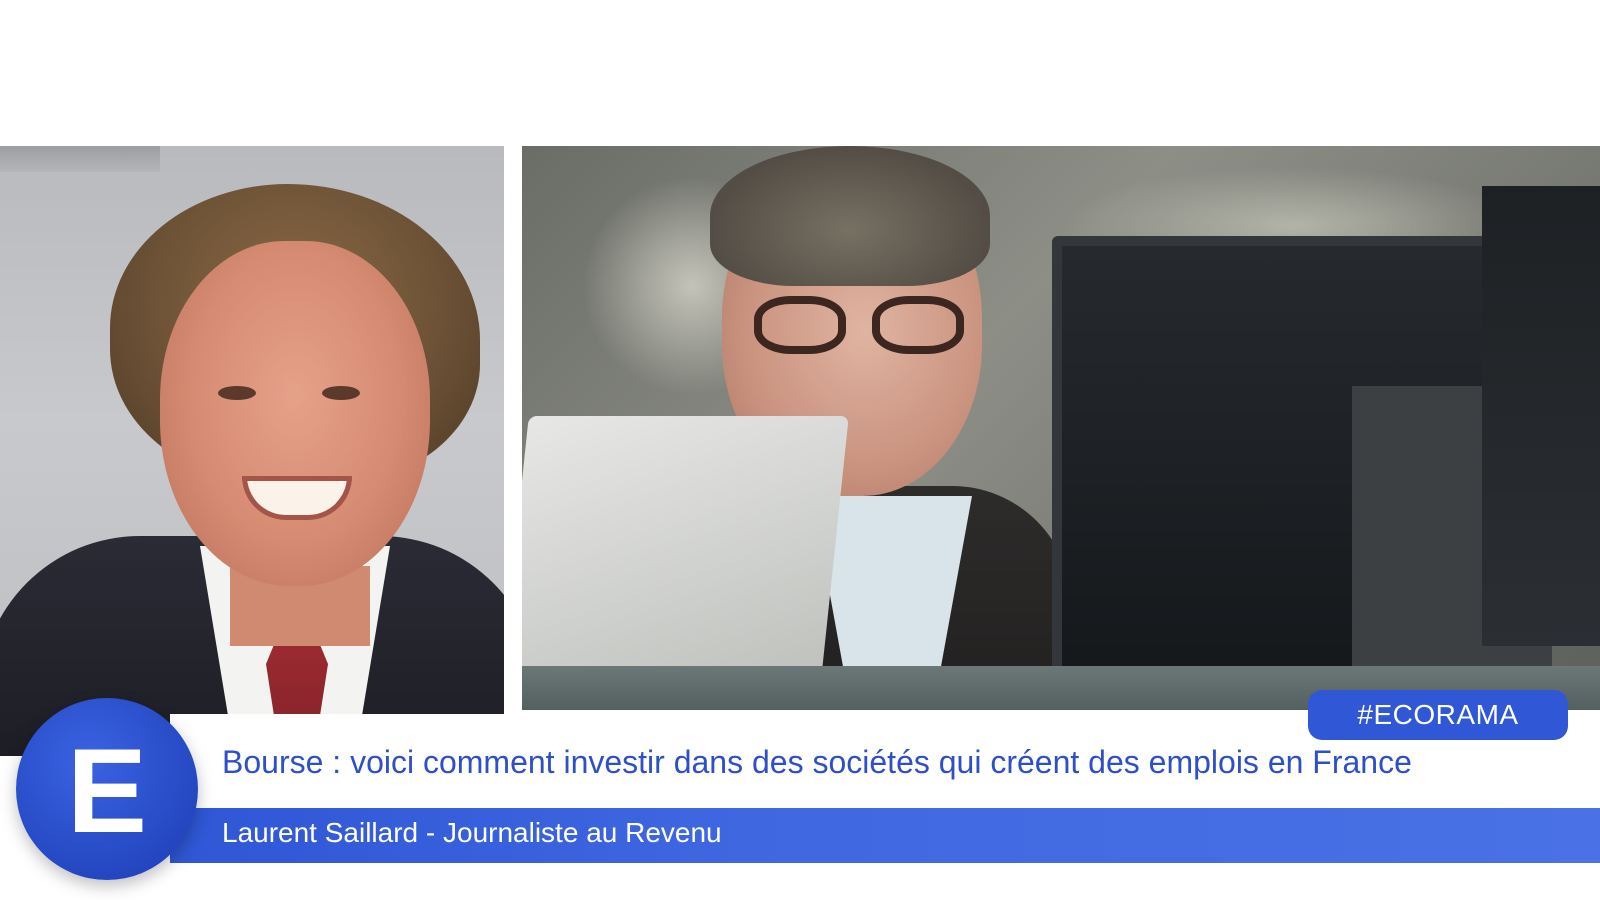 Image resolution: width=1600 pixels, height=900 pixels. What do you see at coordinates (800, 325) in the screenshot?
I see `glasses-left-lens` at bounding box center [800, 325].